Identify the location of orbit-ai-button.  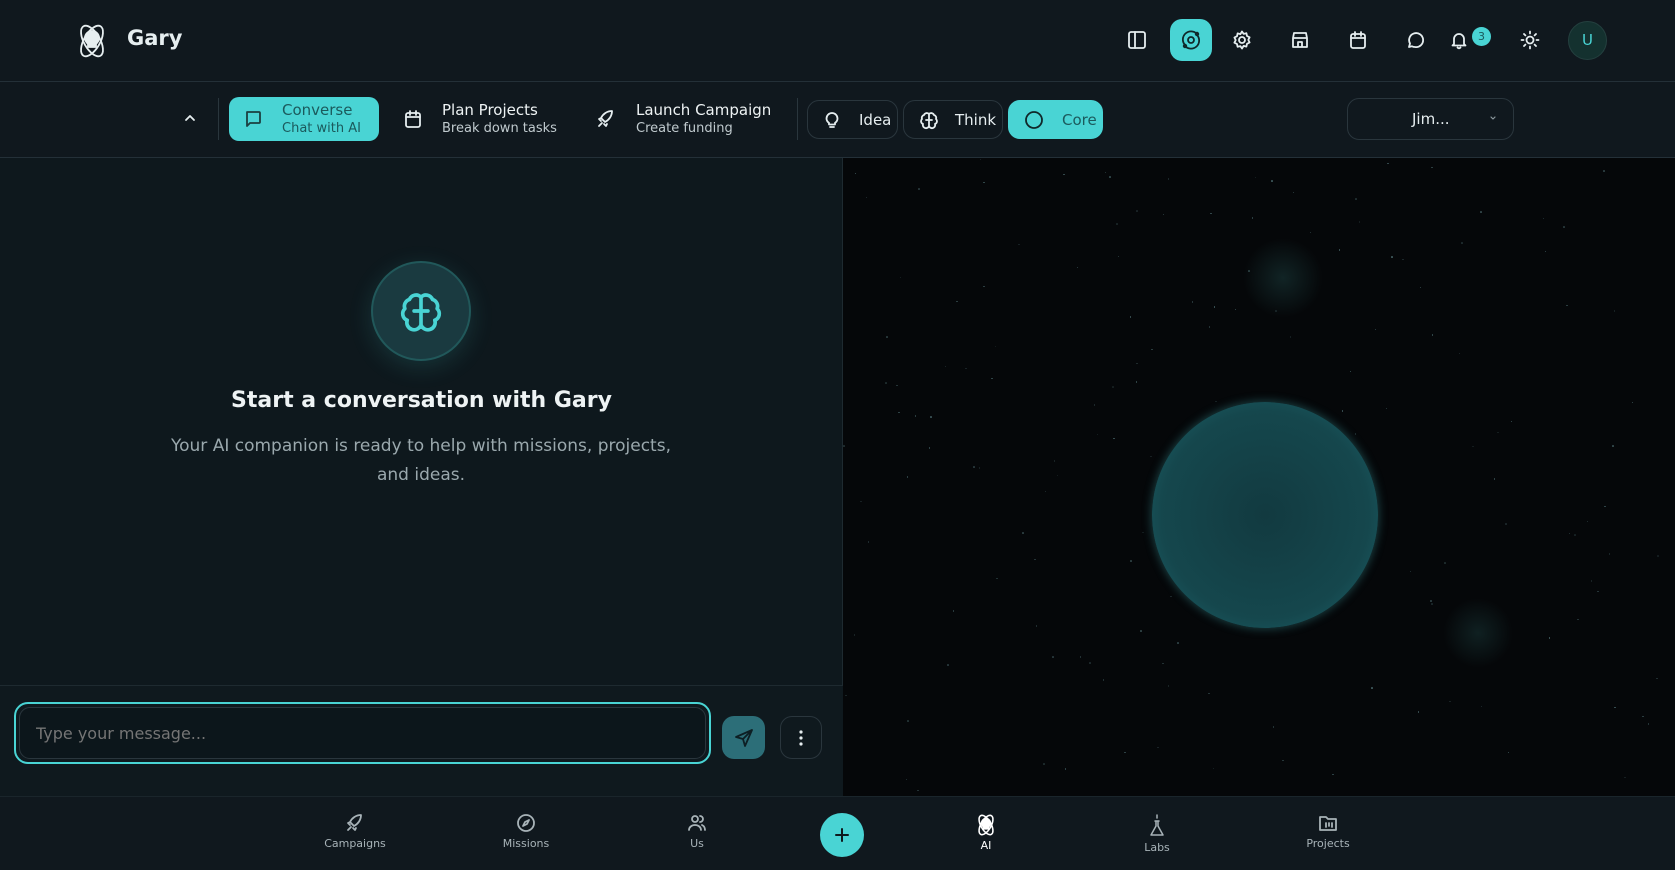
(1191, 40).